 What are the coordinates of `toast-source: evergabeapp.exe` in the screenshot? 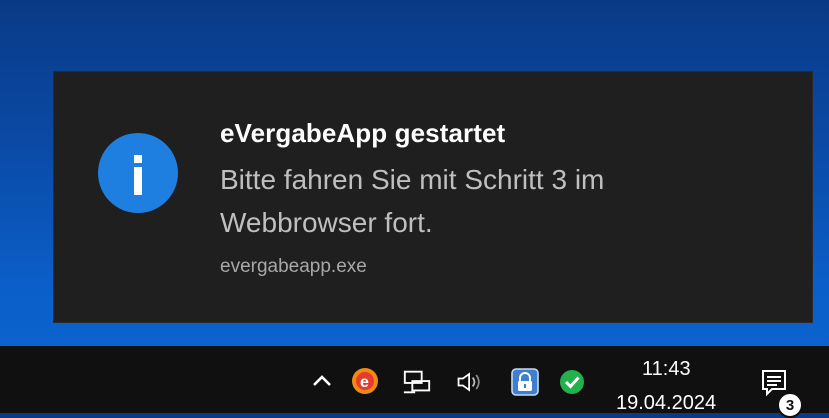 It's located at (293, 266).